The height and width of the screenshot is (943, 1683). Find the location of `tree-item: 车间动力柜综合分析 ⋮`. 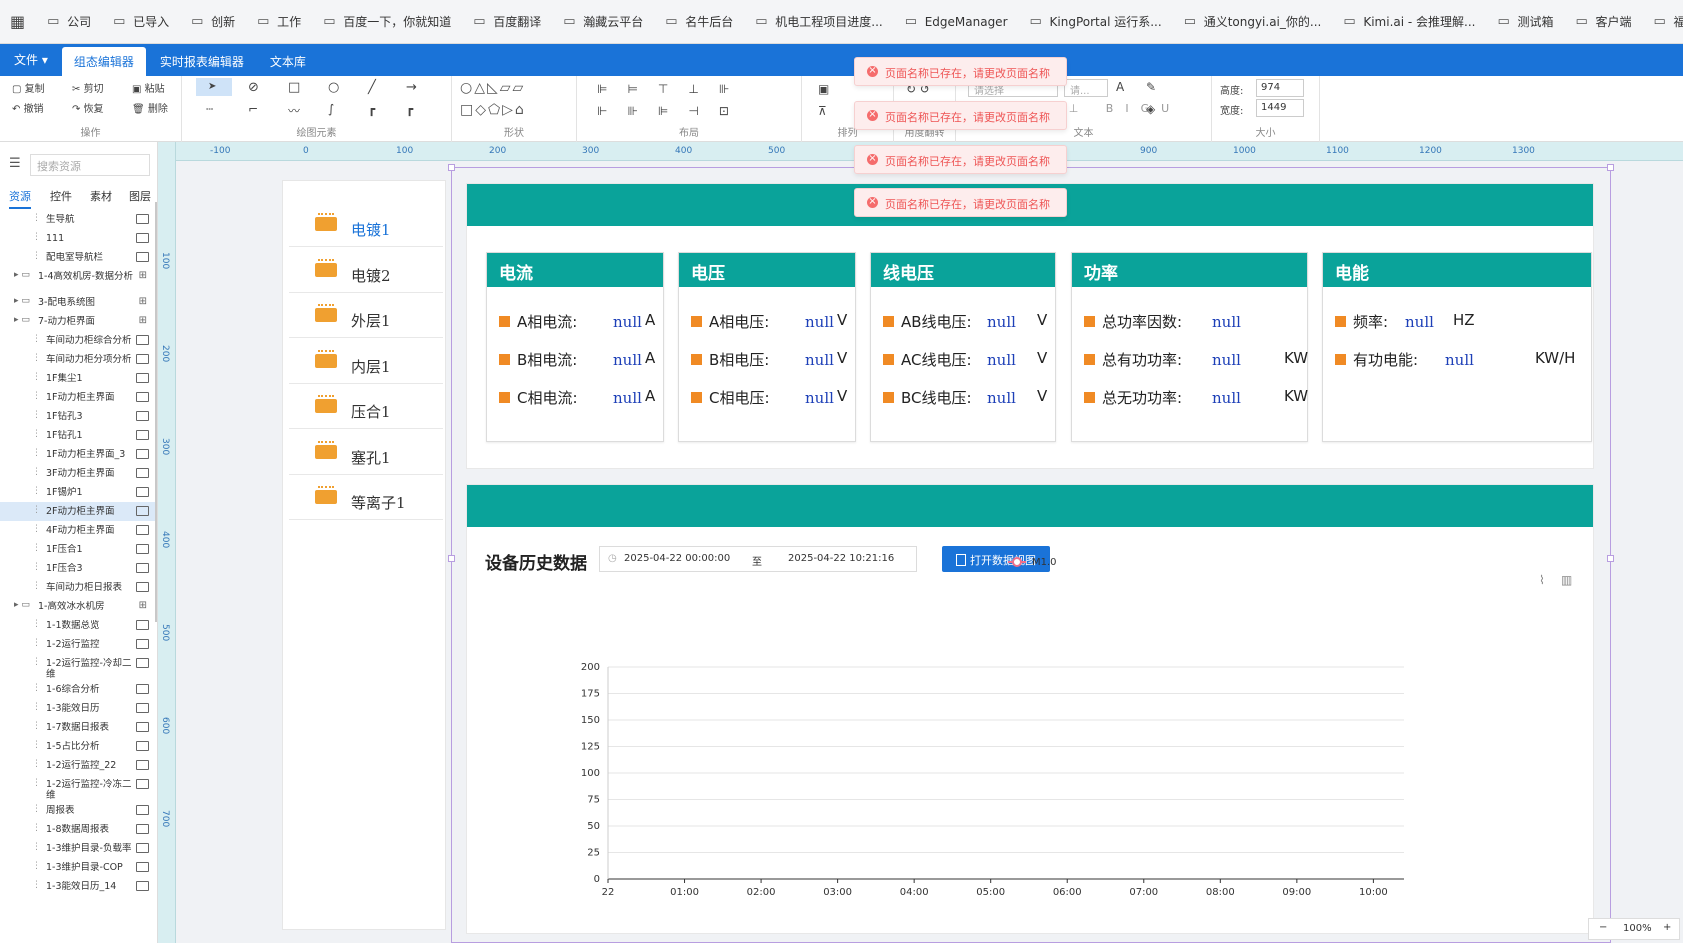

tree-item: 车间动力柜综合分析 ⋮ is located at coordinates (77, 340).